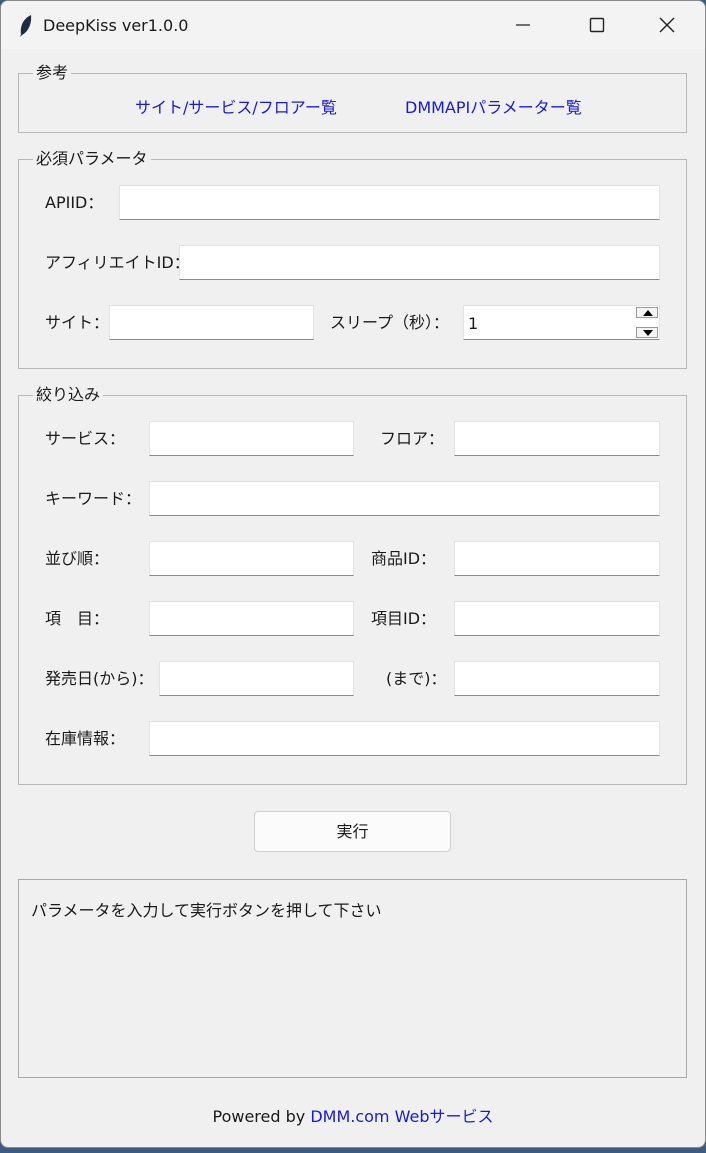  Describe the element at coordinates (352, 98) in the screenshot. I see `reference-group: 参考 サイト/サービス/フロアー覧 DMMAPIパラメーター覧` at that location.